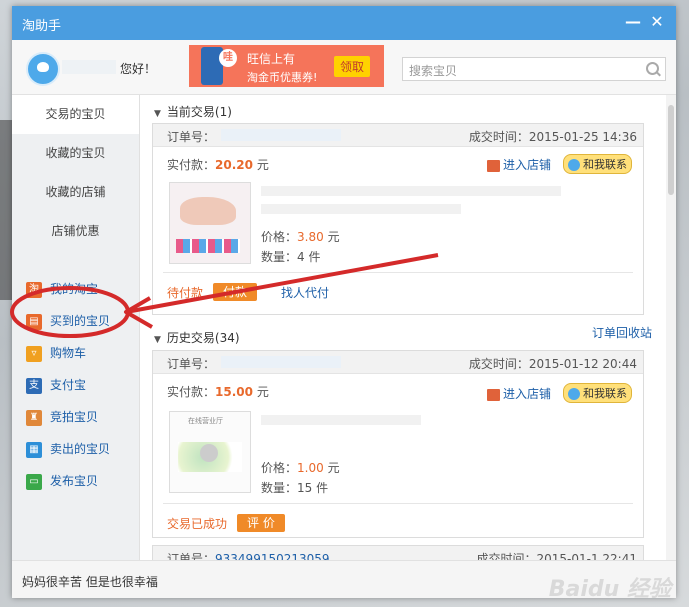 The height and width of the screenshot is (607, 689). Describe the element at coordinates (344, 23) in the screenshot. I see `title-bar: 淘助手 — ✕` at that location.